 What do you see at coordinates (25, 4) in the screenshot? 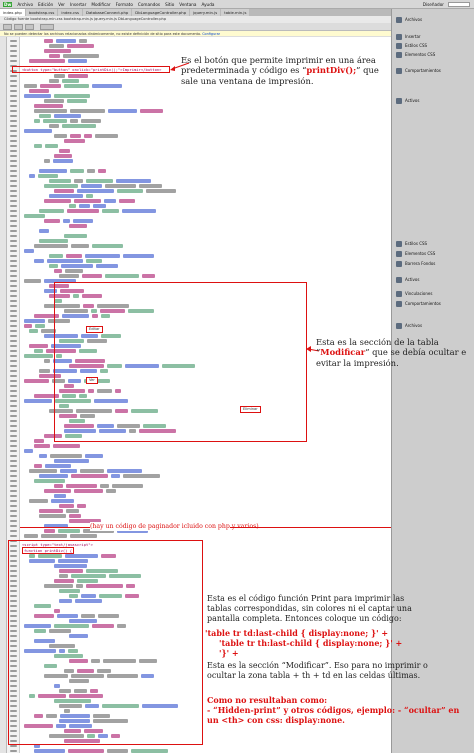
I see `menu-archivo: Archivo` at bounding box center [25, 4].